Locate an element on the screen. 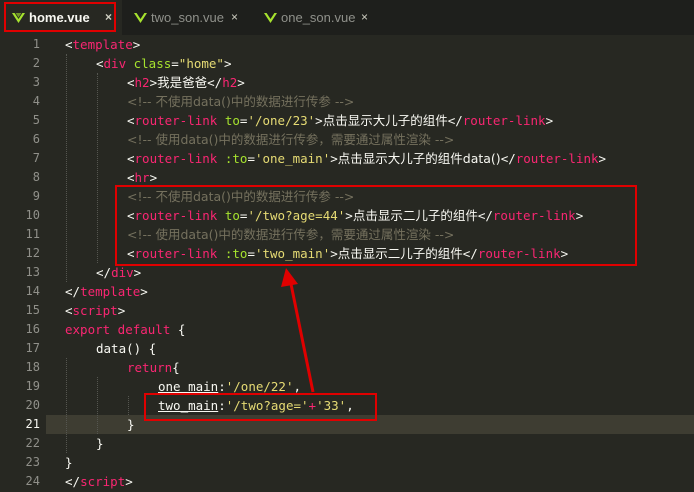 The image size is (694, 492). arrow-head is located at coordinates (289, 277).